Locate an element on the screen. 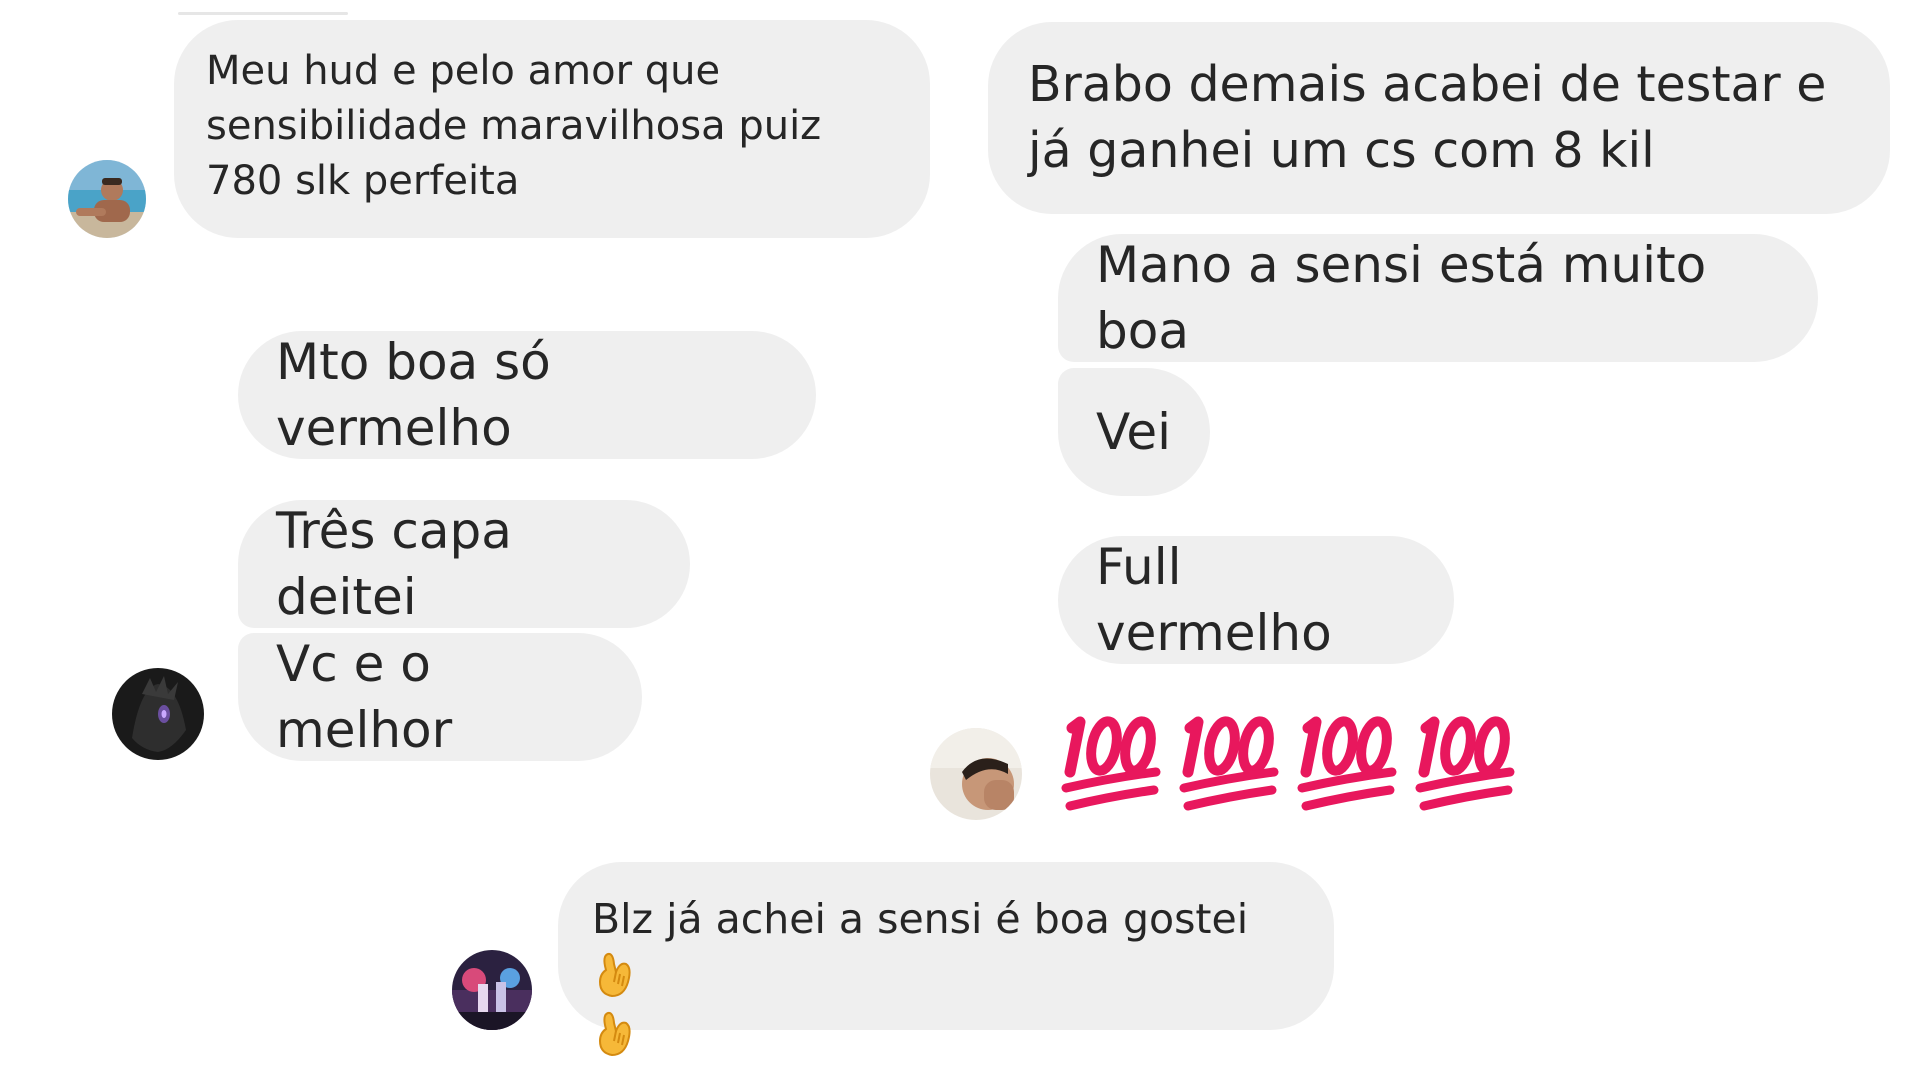 Image resolution: width=1920 pixels, height=1080 pixels. message-bubble-4: Mto boa só vermelho is located at coordinates (527, 395).